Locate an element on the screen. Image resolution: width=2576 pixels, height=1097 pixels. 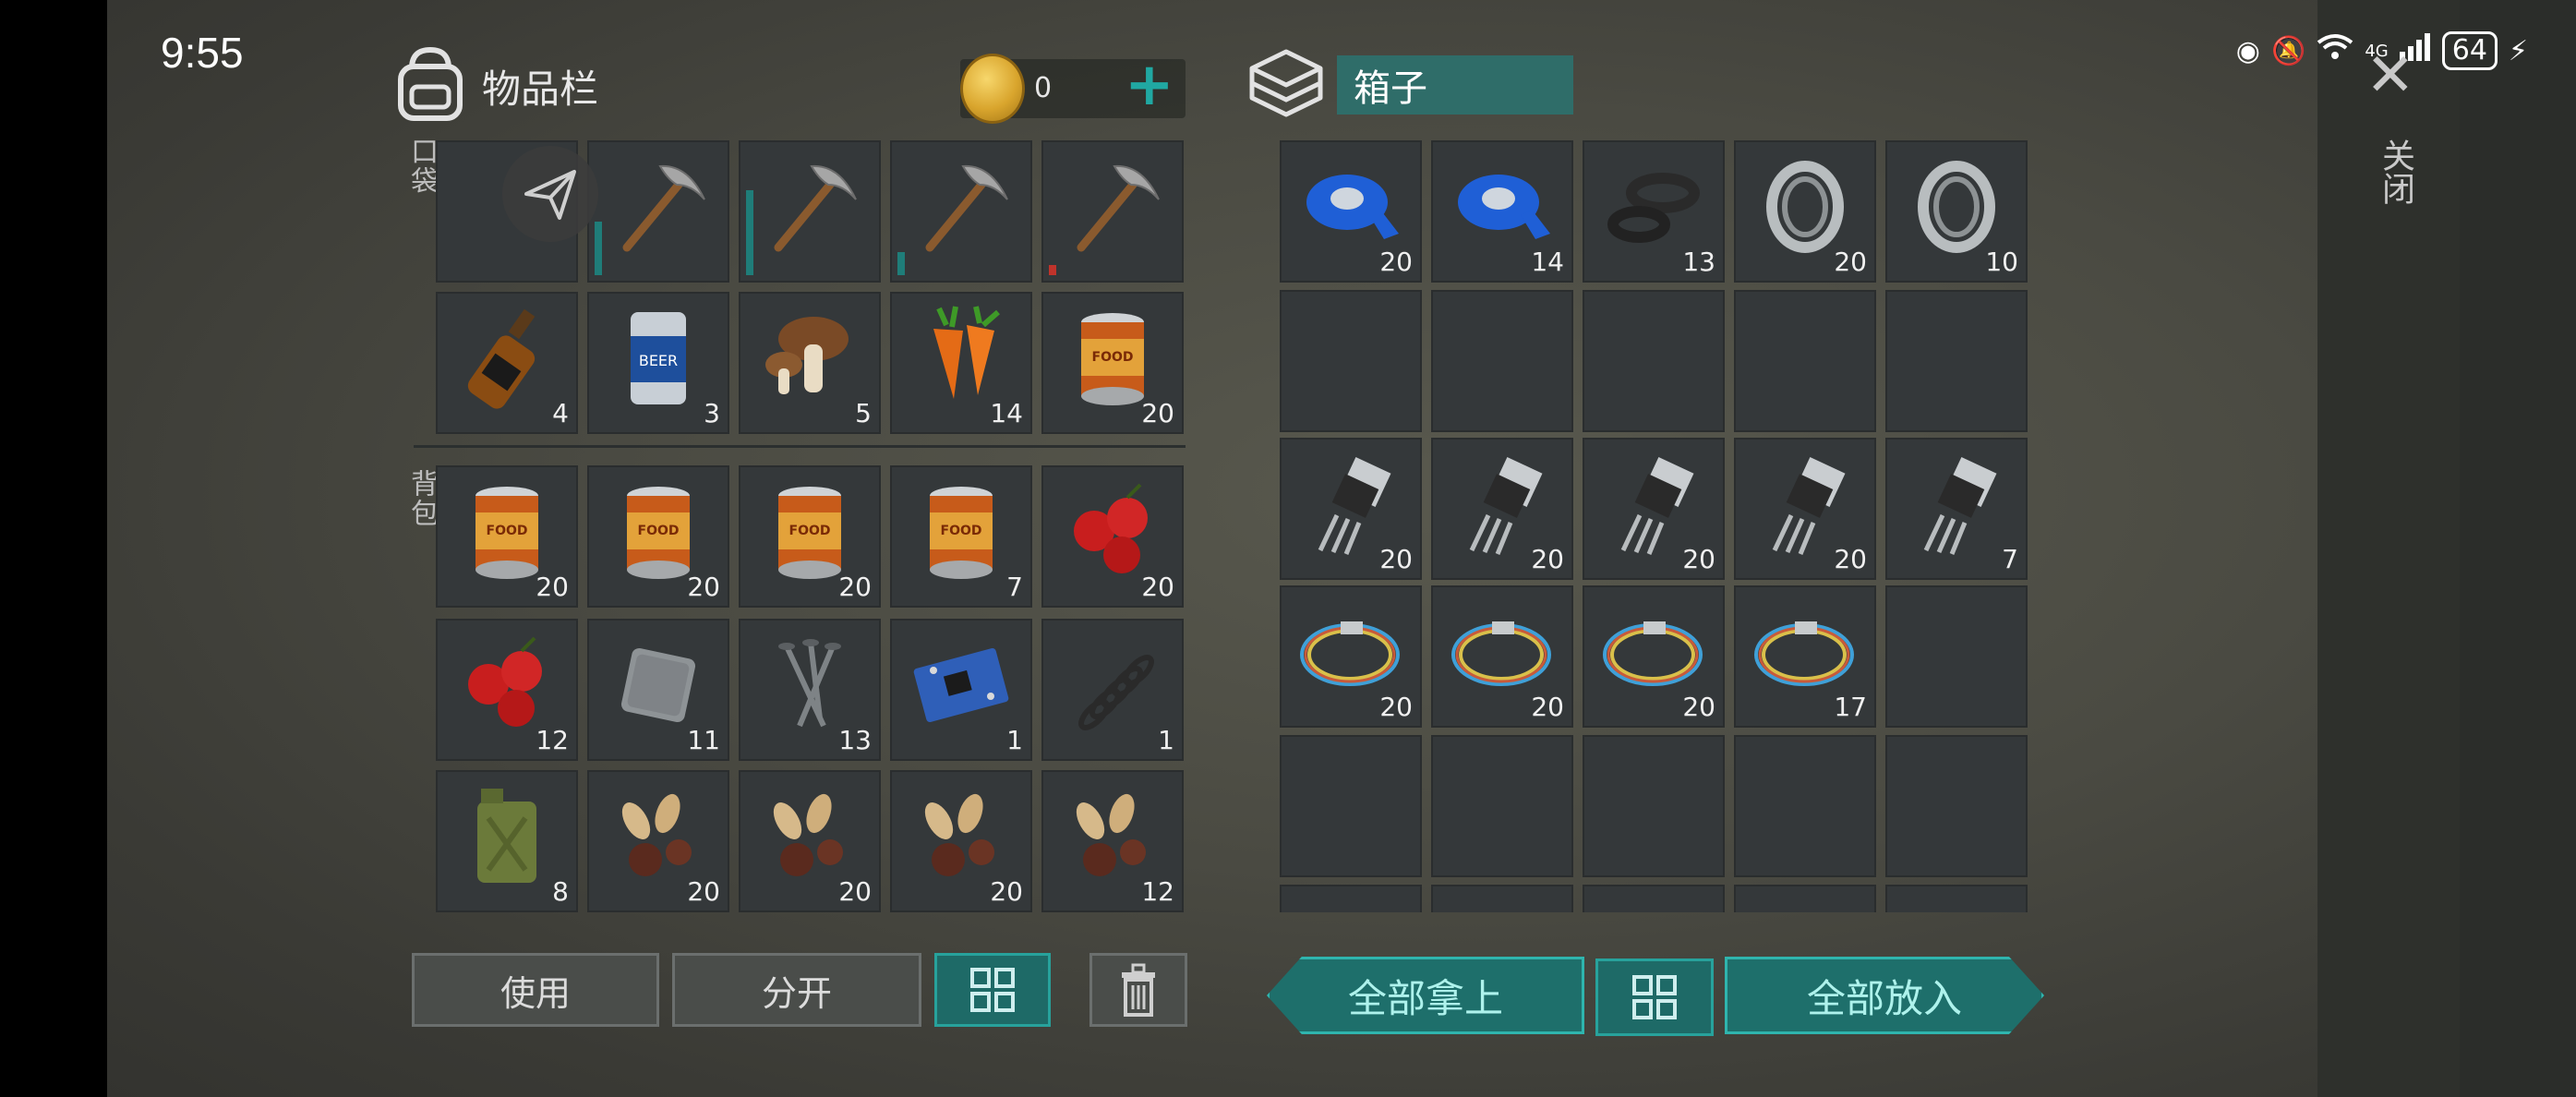
item-count: 12 is located at coordinates (552, 740).